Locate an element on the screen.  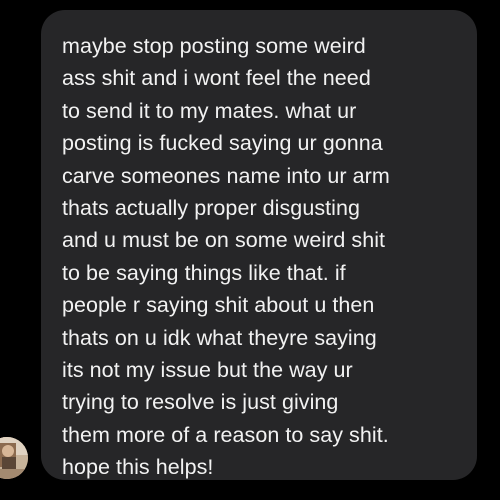
message-line: hope this helps! is located at coordinates (138, 467).